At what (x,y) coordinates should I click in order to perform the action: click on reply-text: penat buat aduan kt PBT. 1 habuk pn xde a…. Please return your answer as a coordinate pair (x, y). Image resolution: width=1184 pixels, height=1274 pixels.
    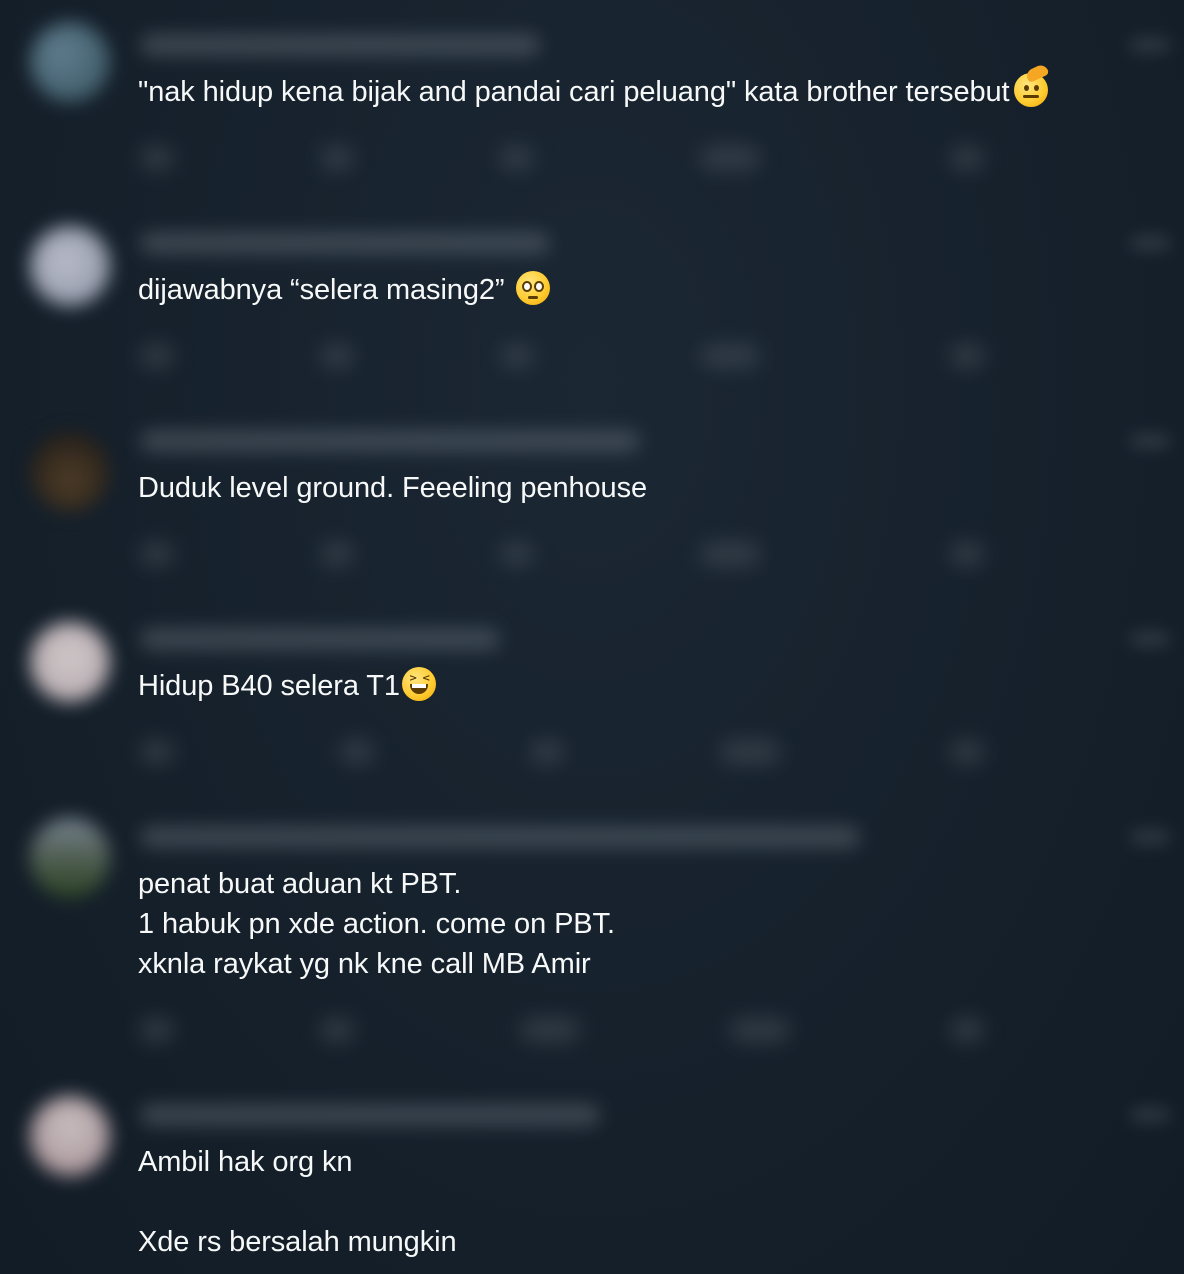
    Looking at the image, I should click on (376, 924).